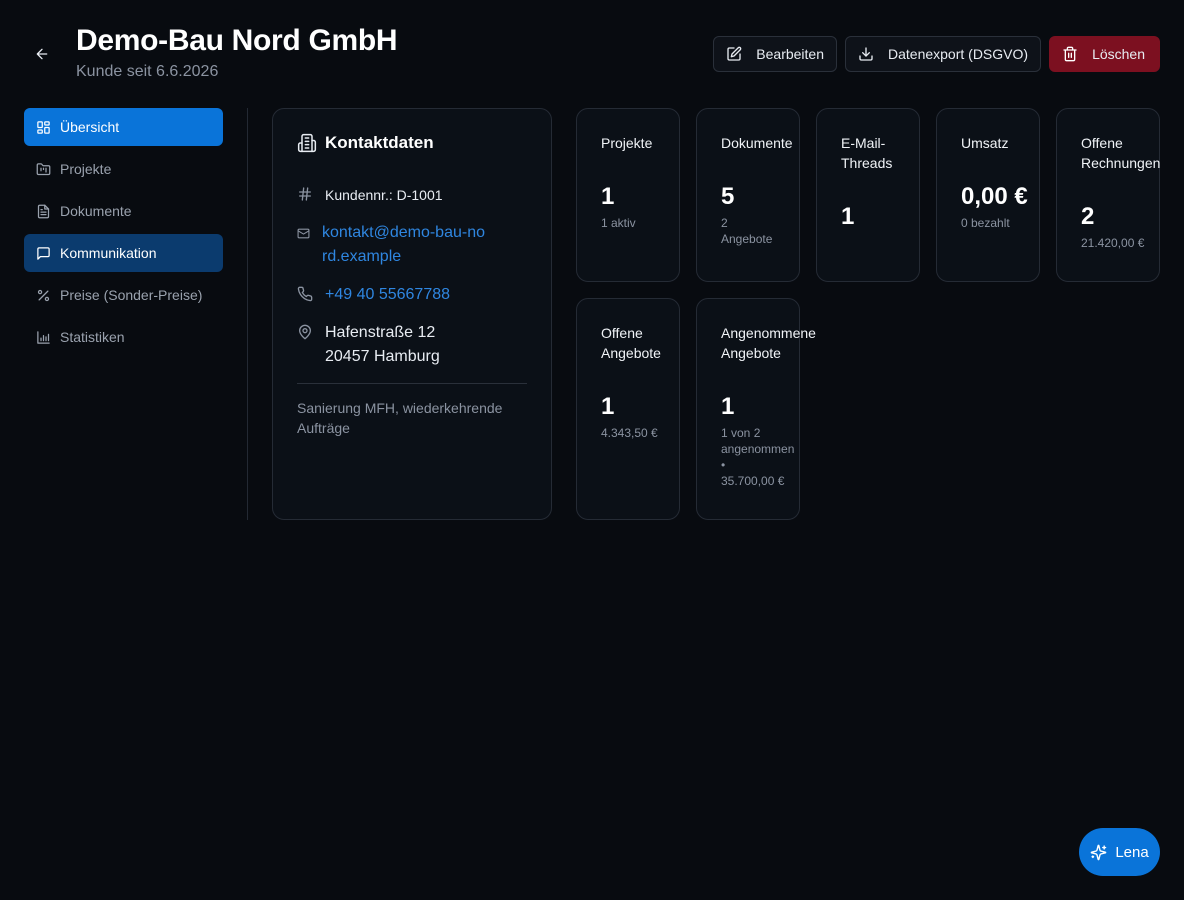 The width and height of the screenshot is (1184, 900). Describe the element at coordinates (985, 223) in the screenshot. I see `stat-sub: 0 bezahlt` at that location.